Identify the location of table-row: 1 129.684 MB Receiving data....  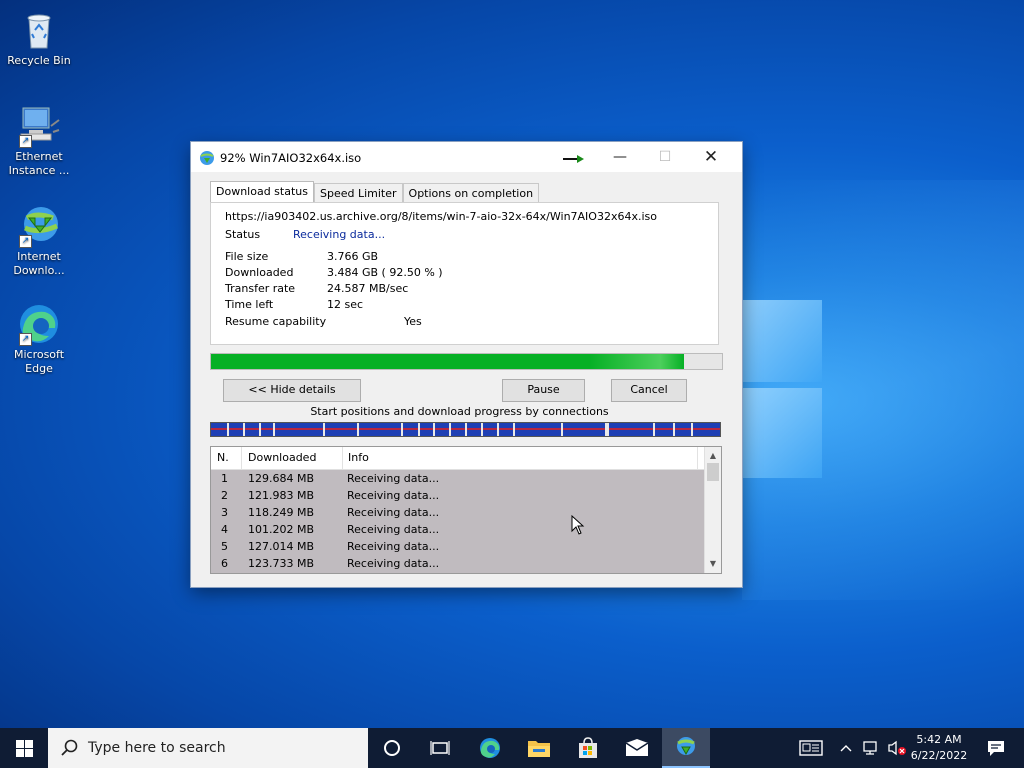
(457, 478).